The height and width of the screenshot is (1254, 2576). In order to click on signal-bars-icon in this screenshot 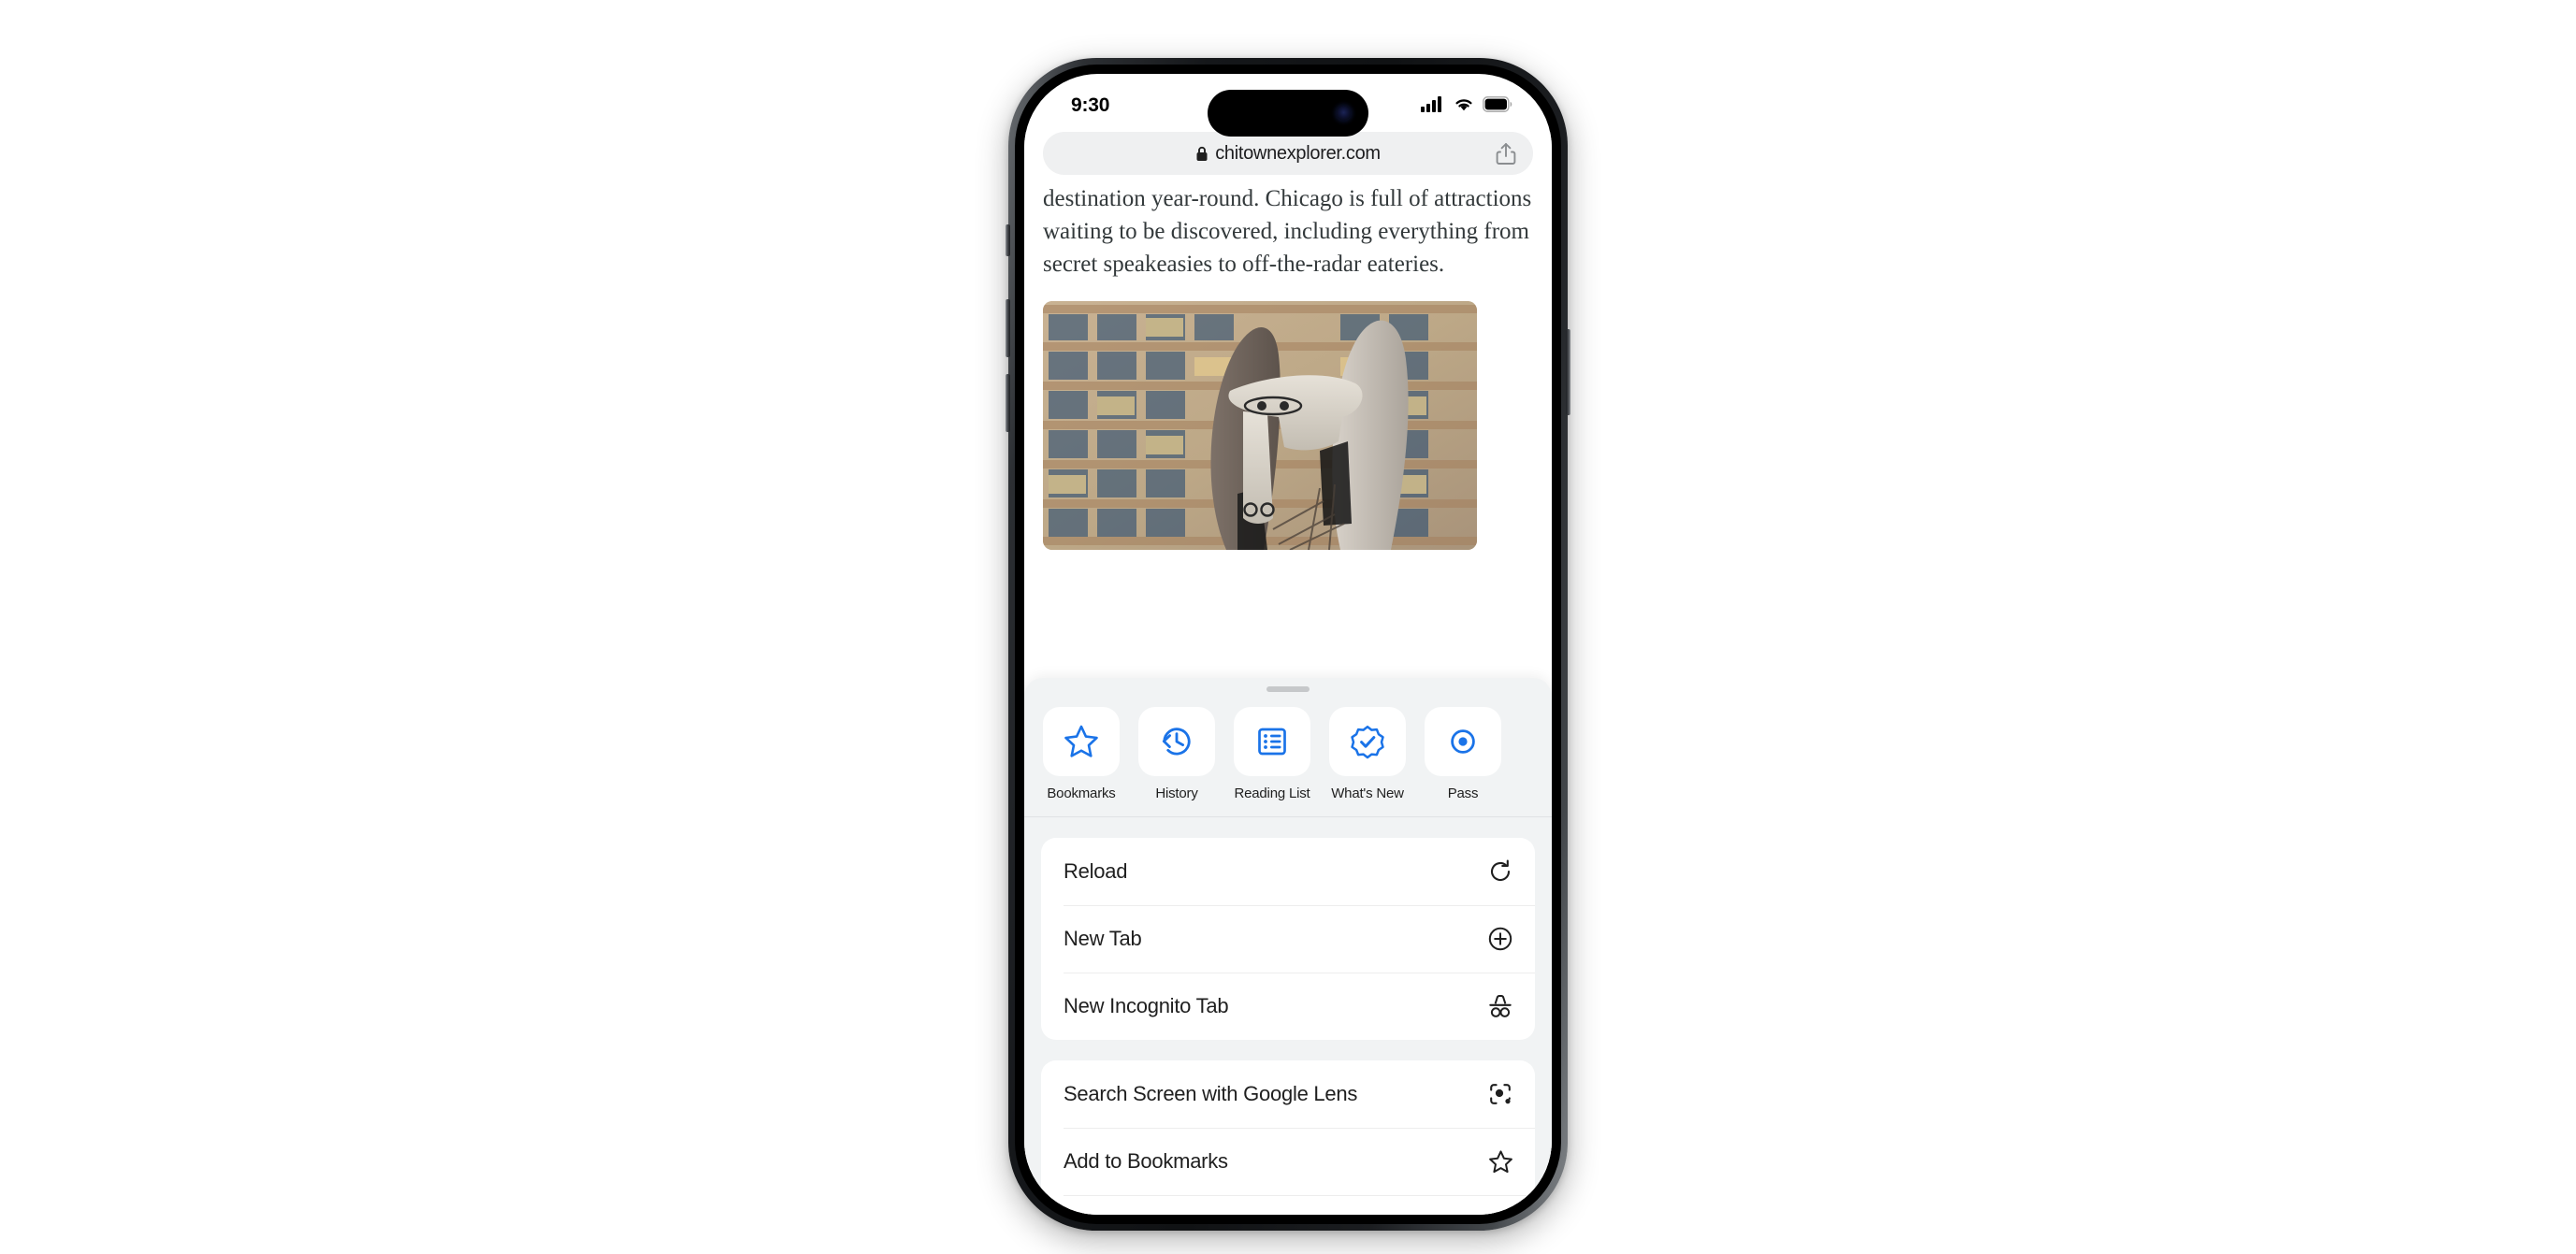, I will do `click(1431, 104)`.